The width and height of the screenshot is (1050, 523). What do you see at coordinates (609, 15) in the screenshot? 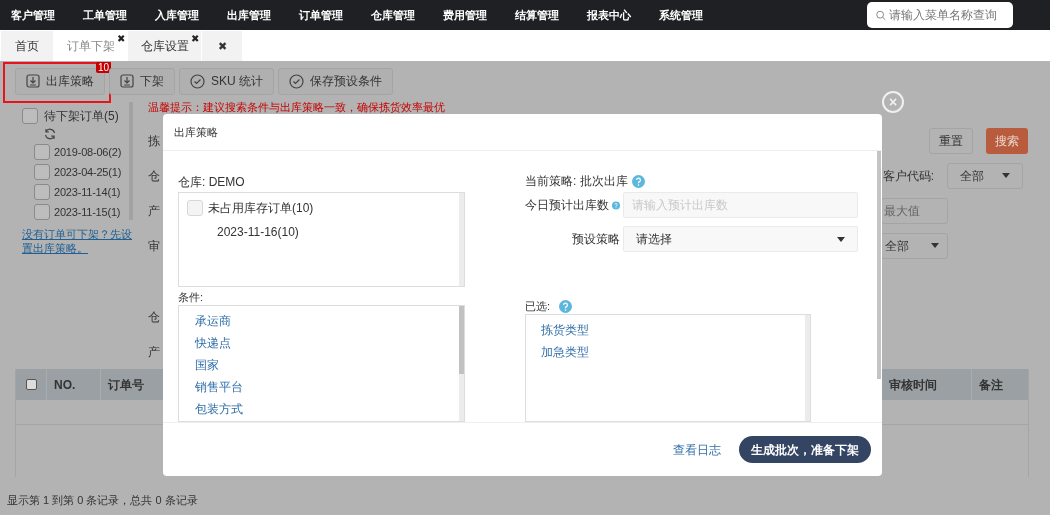
I see `nav-menu-item: 报表中心` at bounding box center [609, 15].